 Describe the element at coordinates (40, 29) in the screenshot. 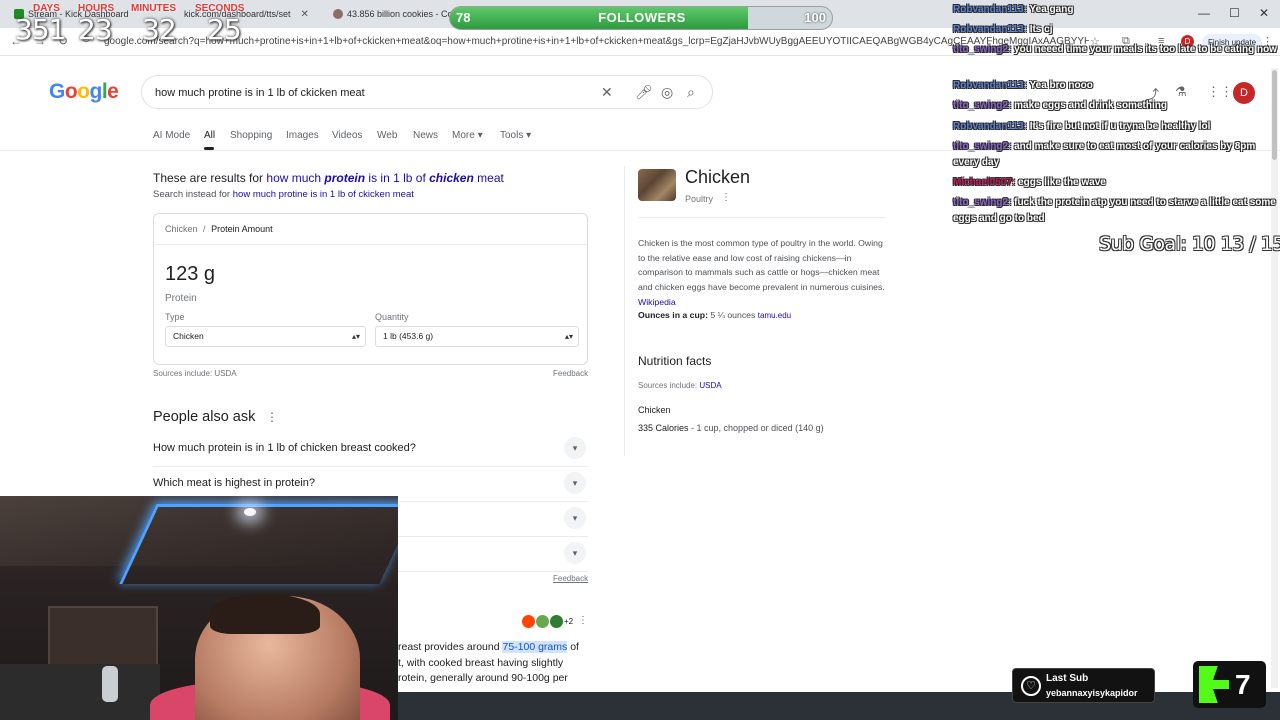

I see `countdown-days-value: 351` at that location.